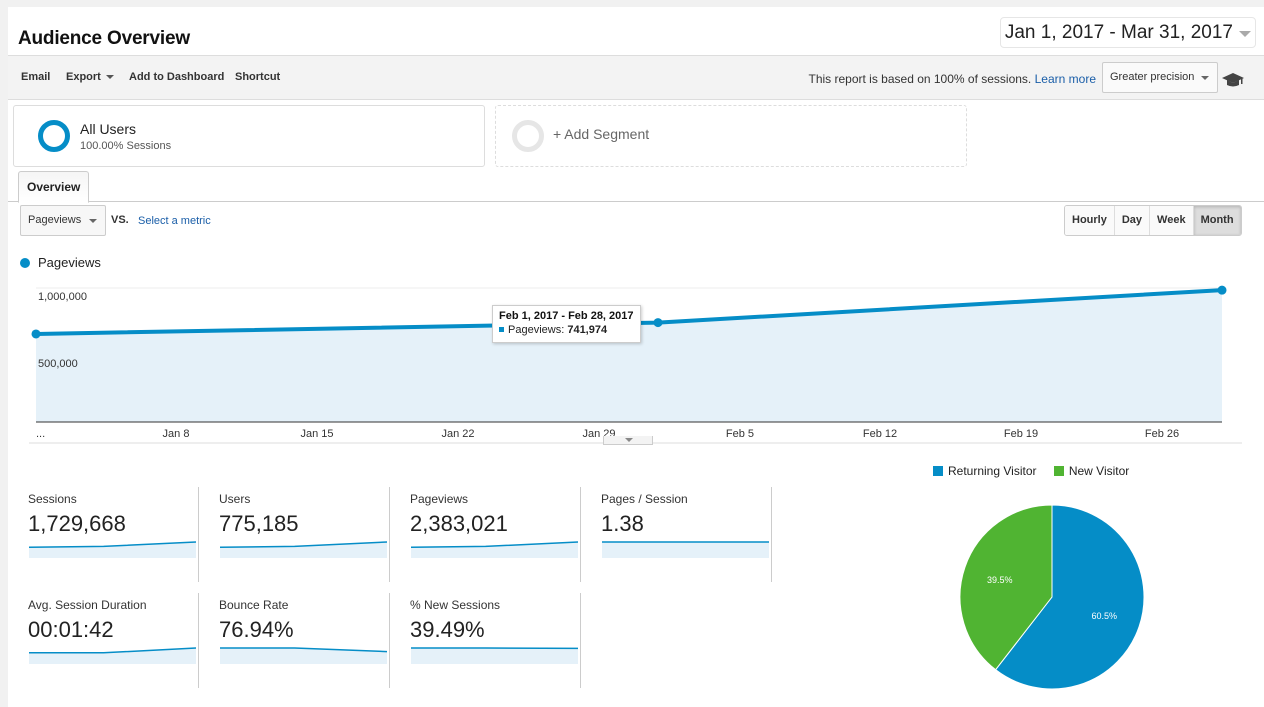  What do you see at coordinates (1065, 79) in the screenshot?
I see `learn-more-link: Learn more` at bounding box center [1065, 79].